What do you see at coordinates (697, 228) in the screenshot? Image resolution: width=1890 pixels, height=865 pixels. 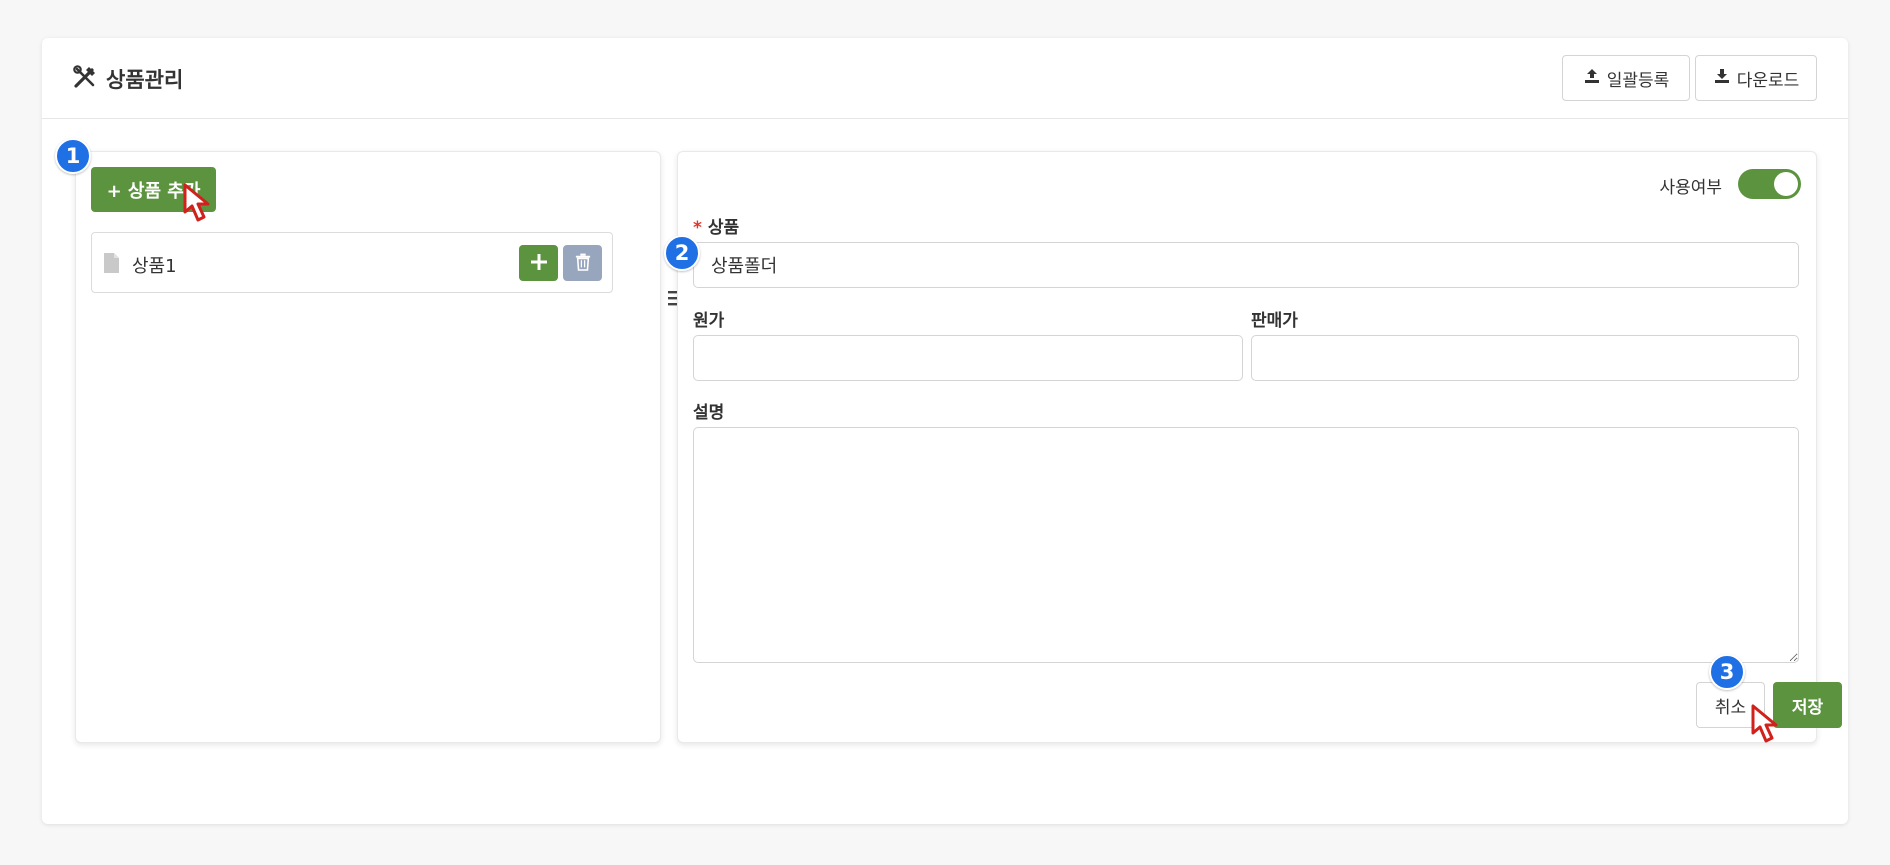 I see `required-mark: *` at bounding box center [697, 228].